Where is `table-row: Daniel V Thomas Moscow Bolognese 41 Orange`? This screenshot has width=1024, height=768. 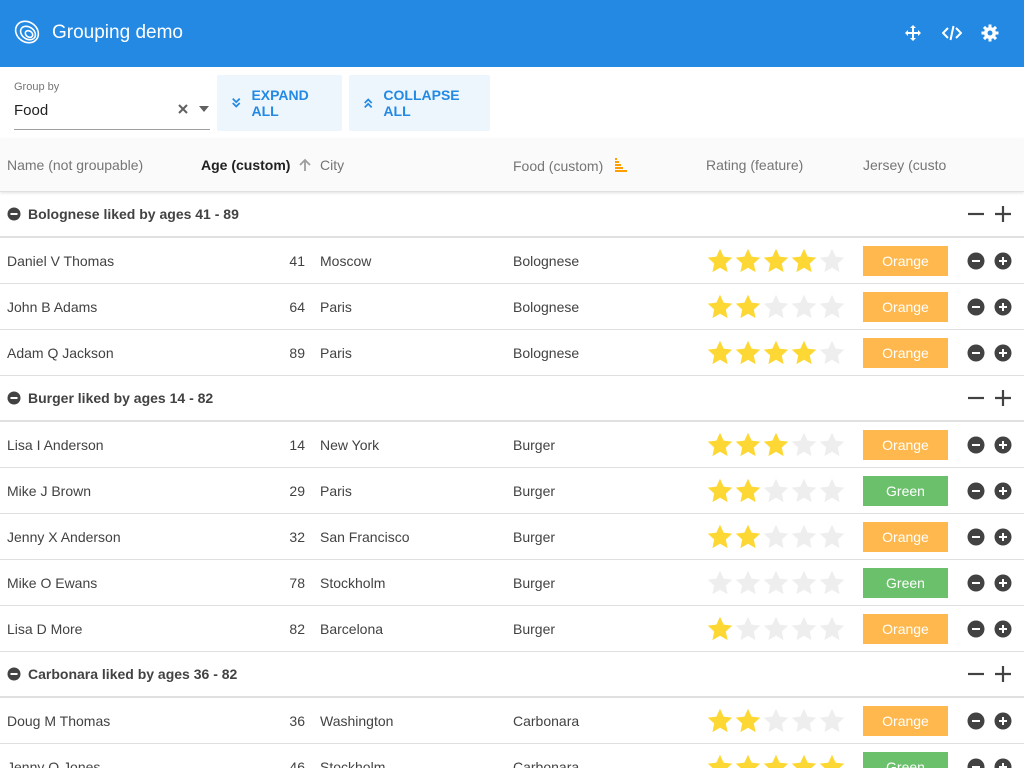
table-row: Daniel V Thomas Moscow Bolognese 41 Orange is located at coordinates (512, 261).